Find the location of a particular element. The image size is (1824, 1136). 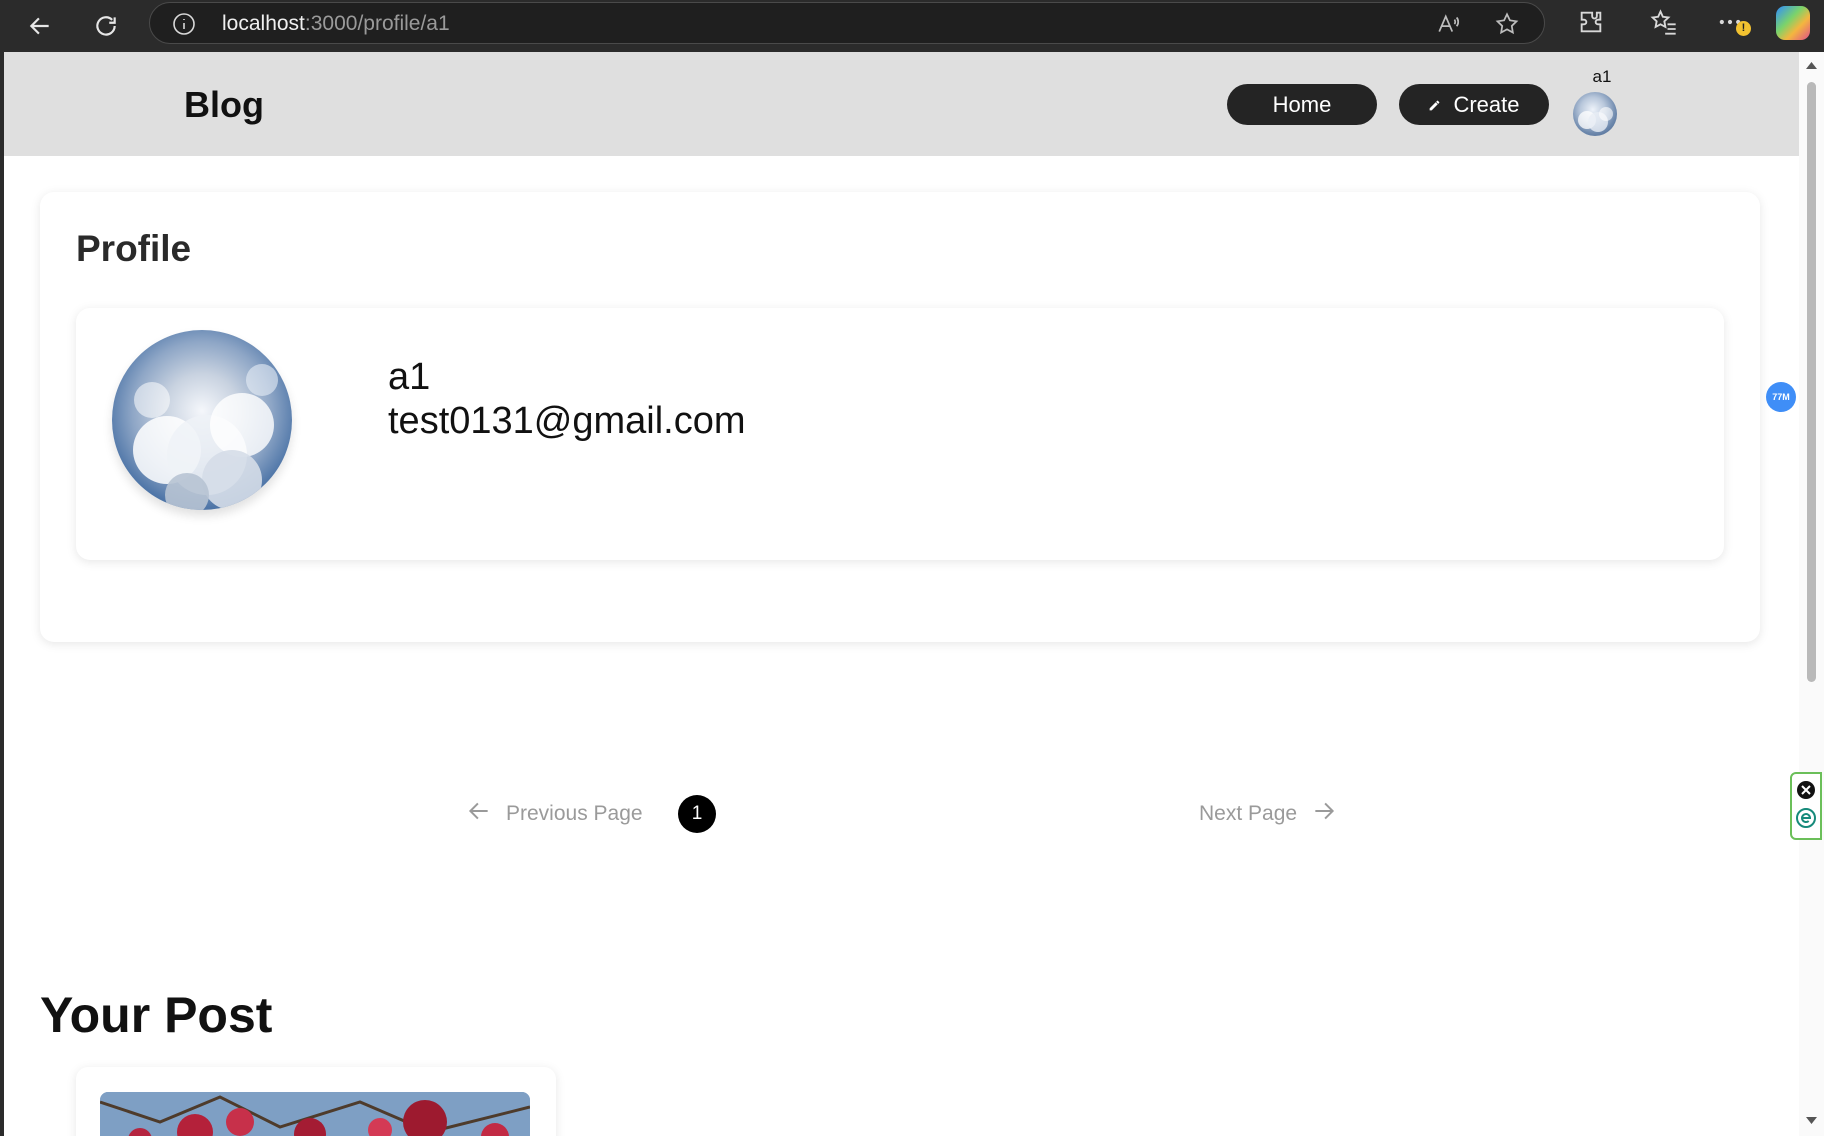

url-text: localhost:3000/profile/a1 is located at coordinates (336, 24).